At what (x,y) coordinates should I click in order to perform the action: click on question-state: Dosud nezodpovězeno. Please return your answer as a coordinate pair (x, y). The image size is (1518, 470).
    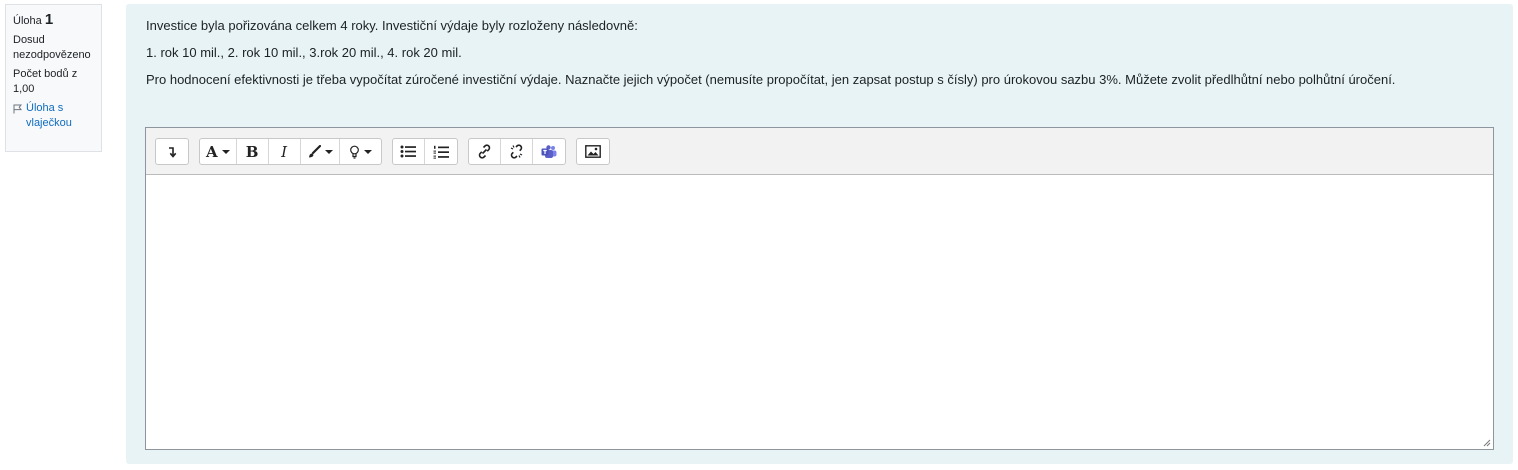
    Looking at the image, I should click on (52, 47).